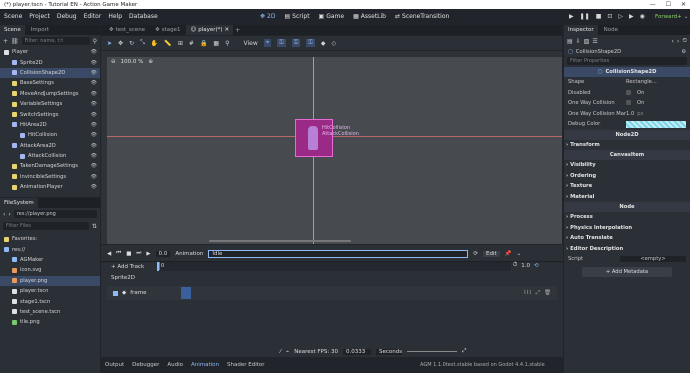 The width and height of the screenshot is (690, 373). I want to click on new-resource-icon: ▤, so click(570, 41).